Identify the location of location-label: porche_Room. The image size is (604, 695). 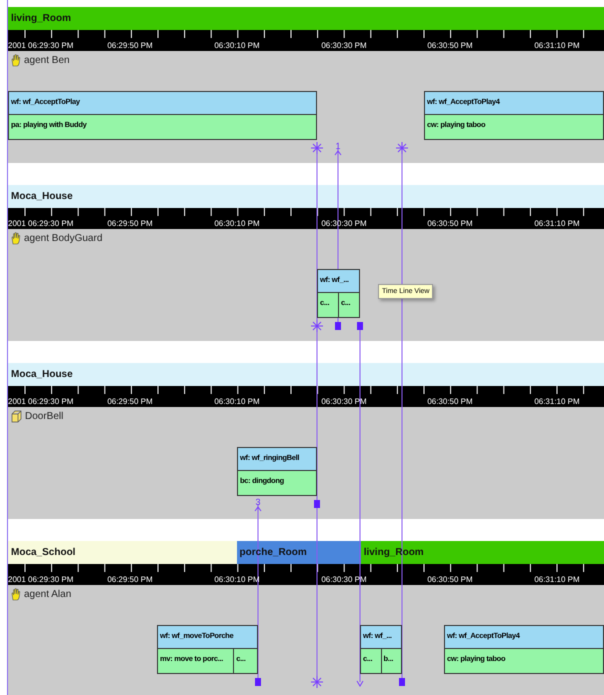
(273, 552).